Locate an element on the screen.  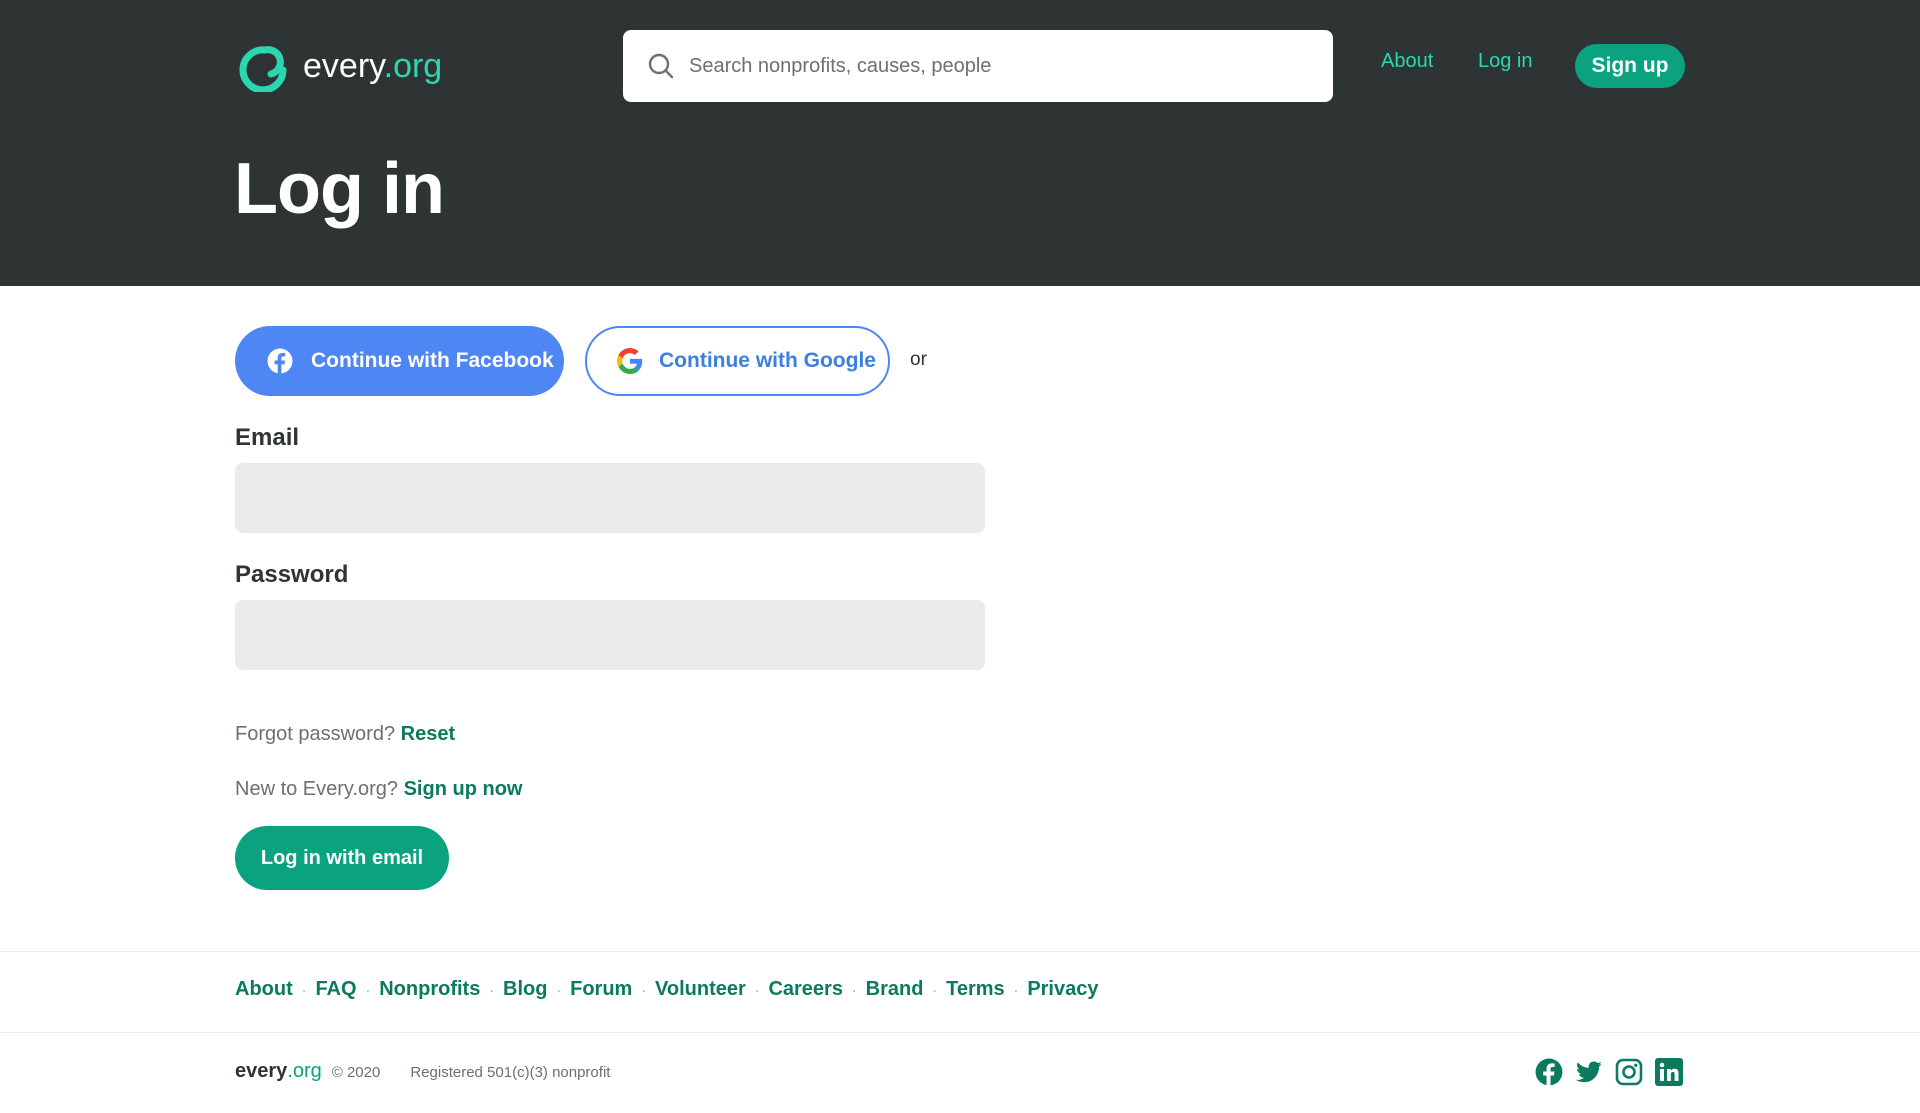
continue-with-facebook-button: Continue with Facebook is located at coordinates (399, 361).